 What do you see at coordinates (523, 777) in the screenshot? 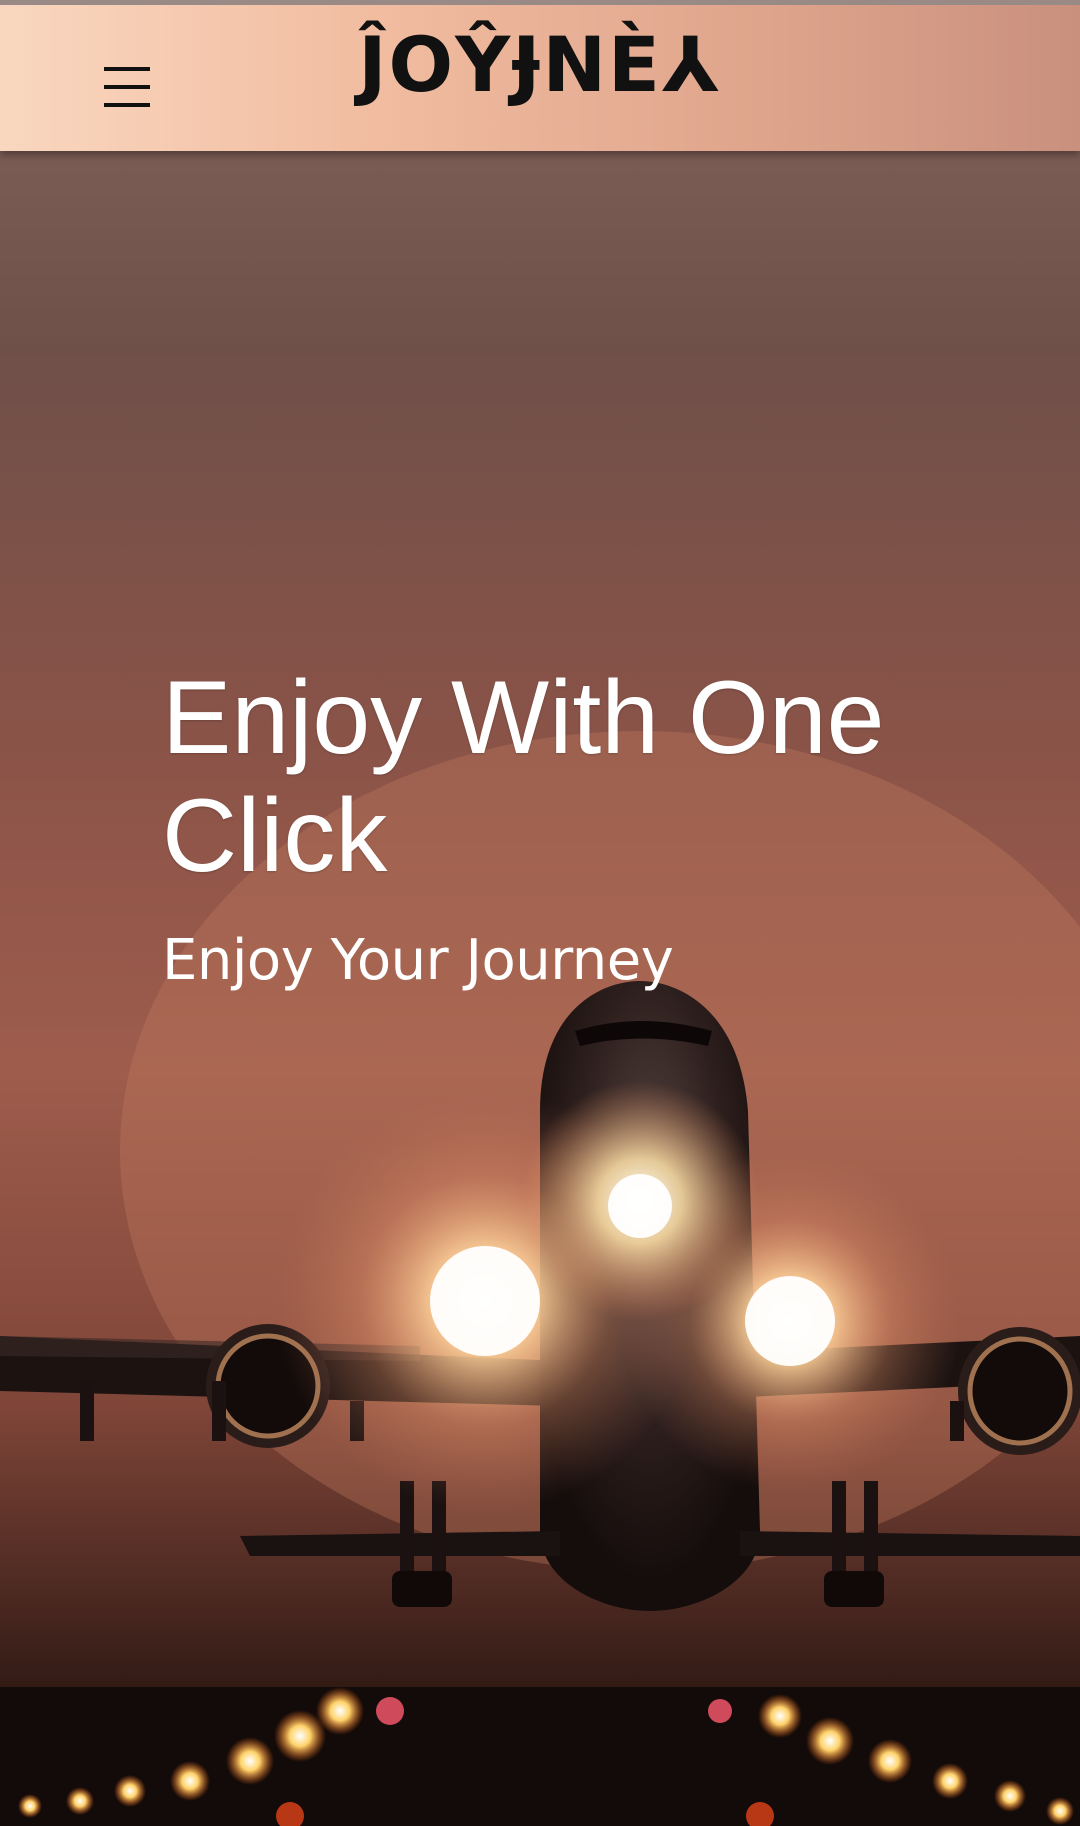
I see `hero-title: Enjoy With One Click` at bounding box center [523, 777].